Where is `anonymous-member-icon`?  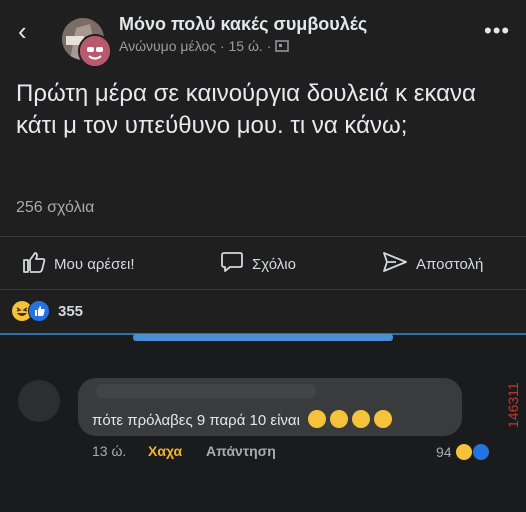
anonymous-member-icon is located at coordinates (95, 51).